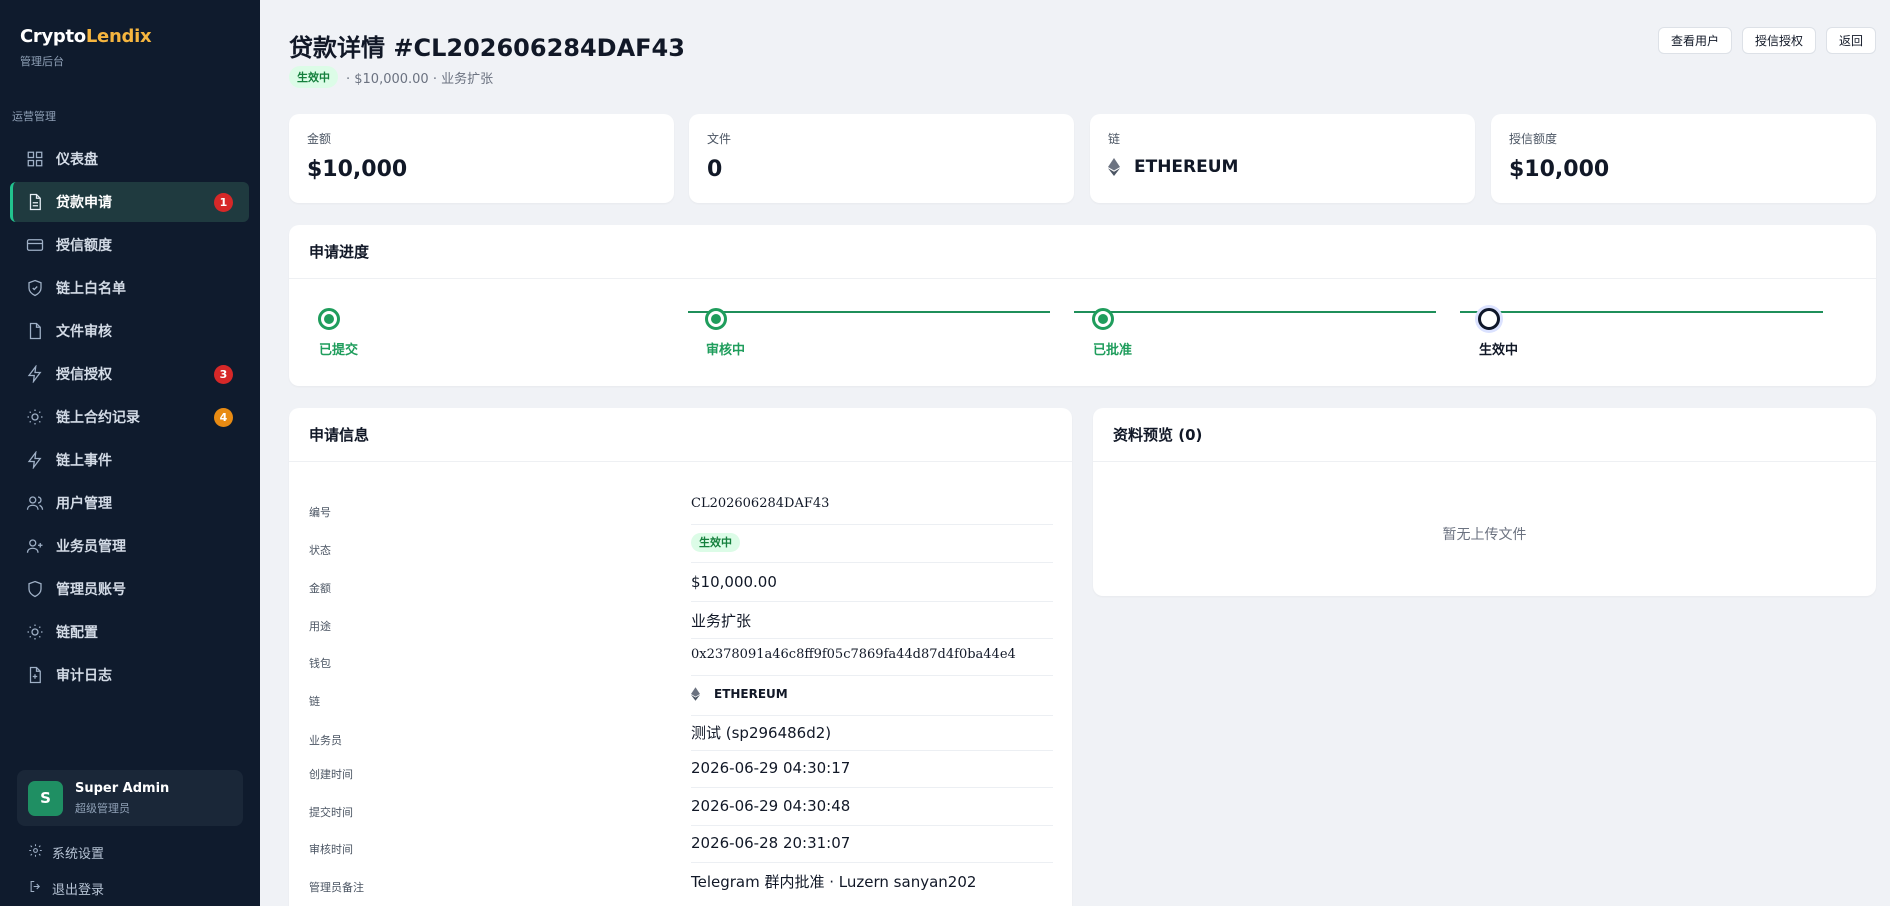 The image size is (1890, 906). What do you see at coordinates (84, 332) in the screenshot?
I see `sidebar-item-label: 文件审核` at bounding box center [84, 332].